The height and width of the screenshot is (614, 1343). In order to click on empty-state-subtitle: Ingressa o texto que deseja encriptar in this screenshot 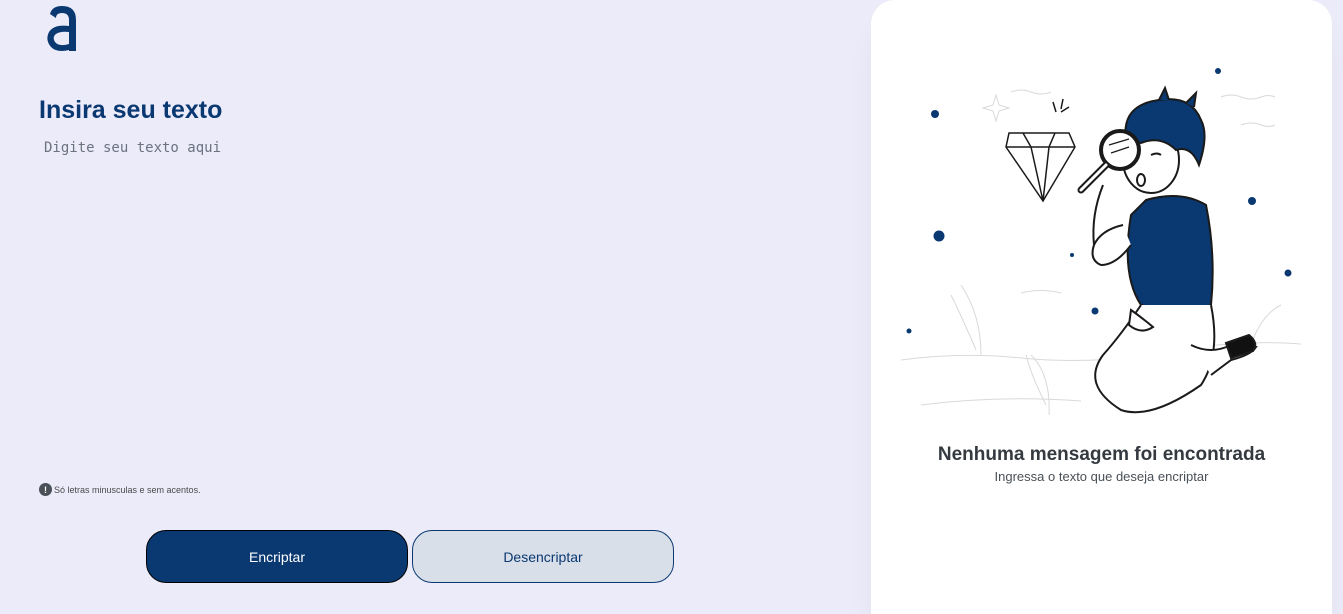, I will do `click(1101, 476)`.